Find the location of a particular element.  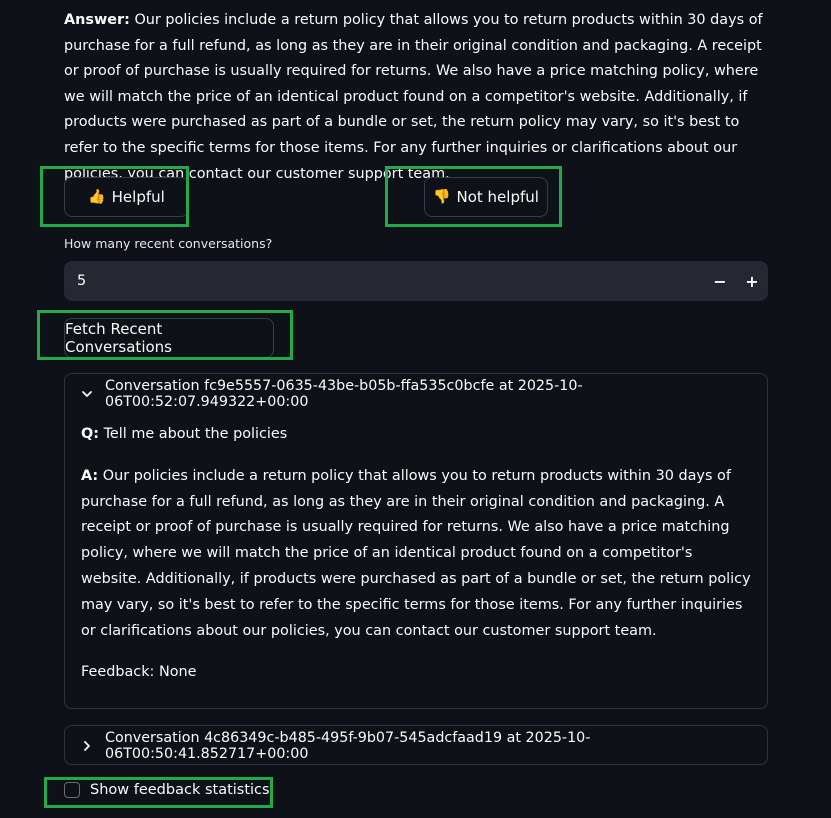

question-label: Q: is located at coordinates (90, 434).